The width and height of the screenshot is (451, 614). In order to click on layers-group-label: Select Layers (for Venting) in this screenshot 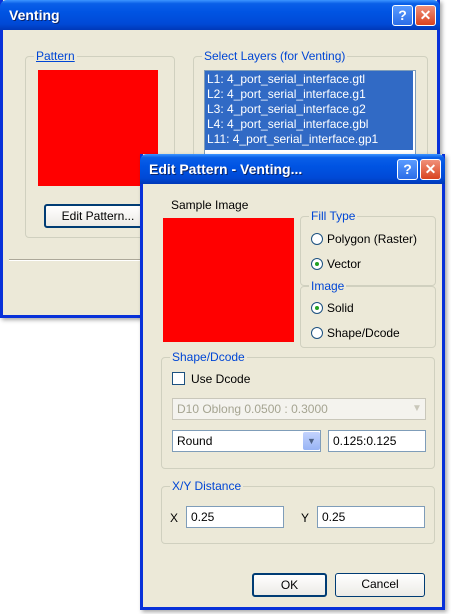, I will do `click(275, 56)`.